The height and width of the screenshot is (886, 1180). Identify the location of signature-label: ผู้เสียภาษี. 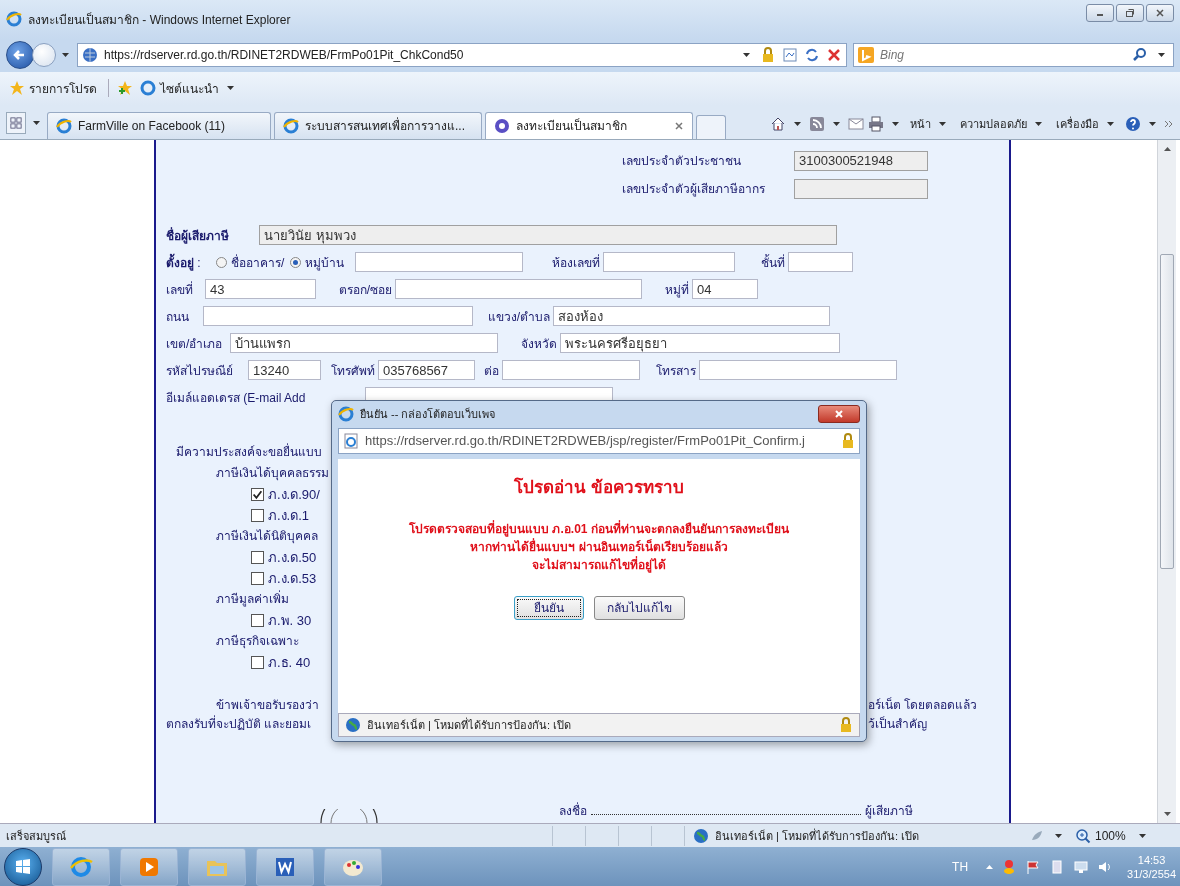
(889, 812).